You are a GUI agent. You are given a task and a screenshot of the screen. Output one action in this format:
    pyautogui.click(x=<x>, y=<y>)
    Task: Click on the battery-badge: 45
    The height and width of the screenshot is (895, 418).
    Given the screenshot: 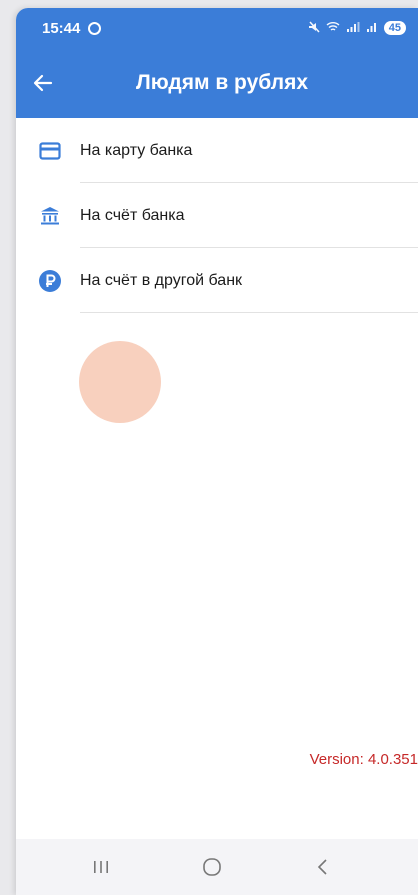 What is the action you would take?
    pyautogui.click(x=394, y=28)
    